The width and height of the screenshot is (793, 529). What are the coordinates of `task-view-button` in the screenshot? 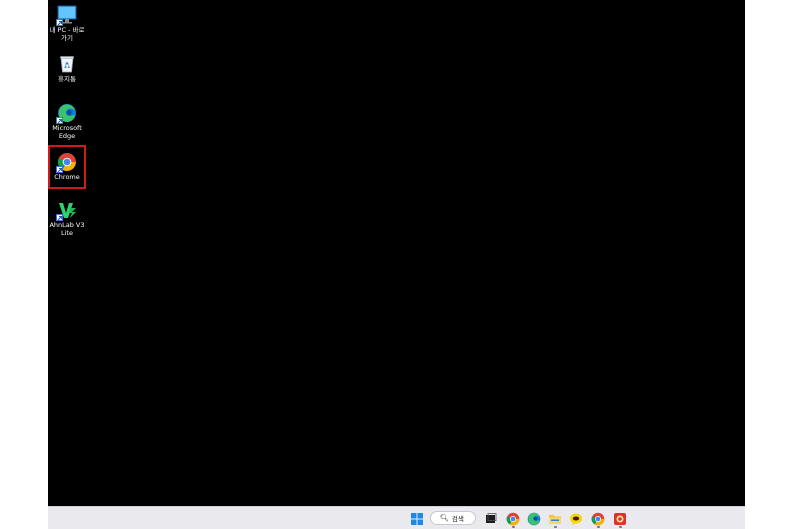 It's located at (491, 518).